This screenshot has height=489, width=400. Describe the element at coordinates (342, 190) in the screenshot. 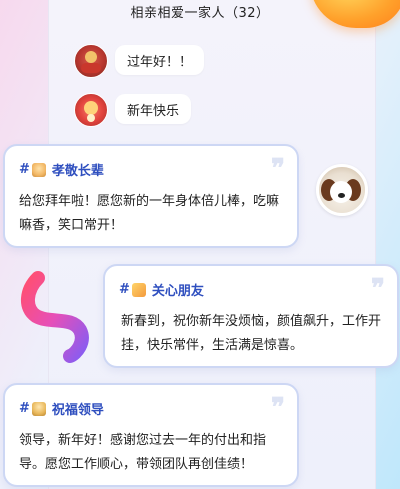

I see `user-avatar-dog` at that location.